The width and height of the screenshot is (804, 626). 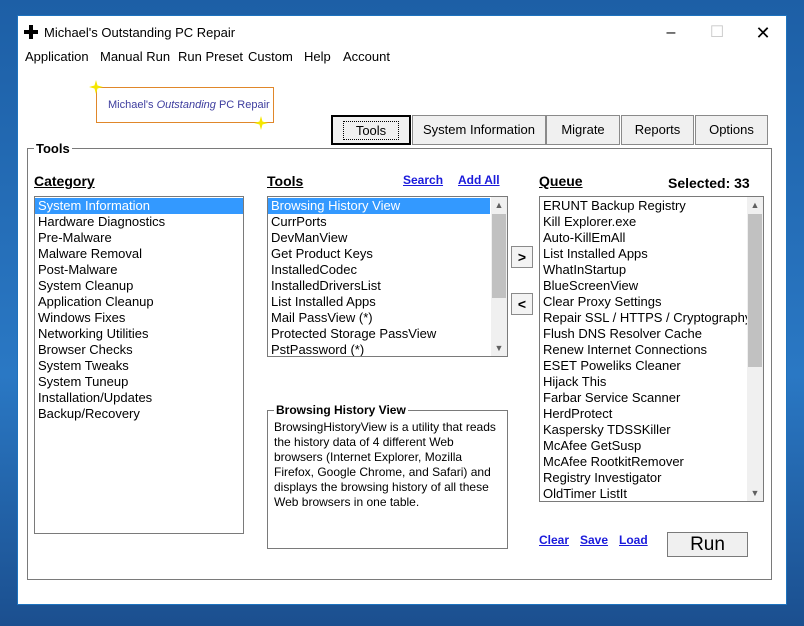 I want to click on tool-item: InstalledCodec, so click(x=379, y=270).